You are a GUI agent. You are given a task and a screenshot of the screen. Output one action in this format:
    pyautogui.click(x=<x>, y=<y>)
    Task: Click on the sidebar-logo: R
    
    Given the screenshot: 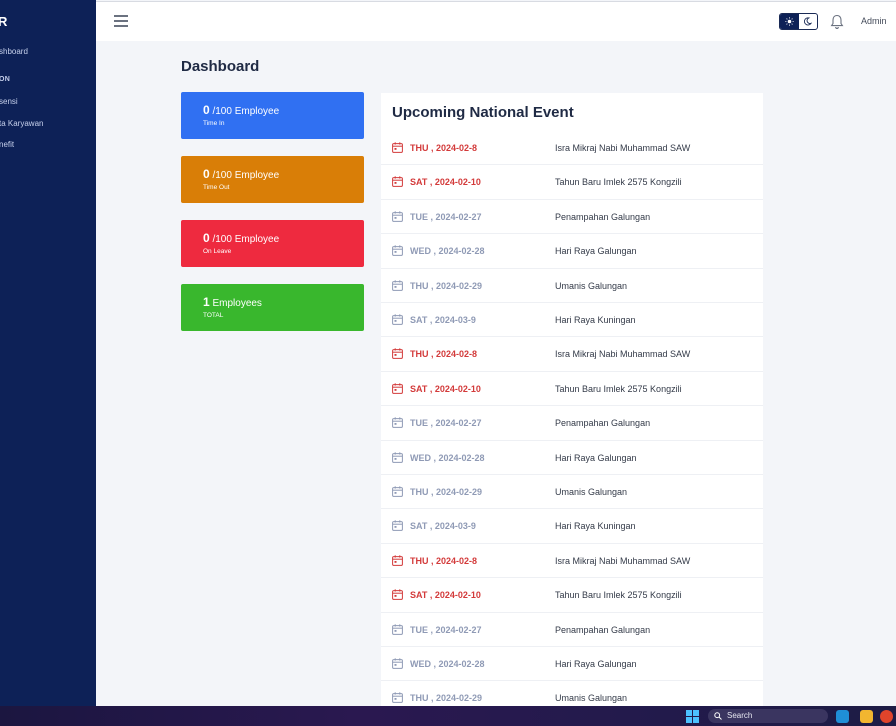 What is the action you would take?
    pyautogui.click(x=4, y=21)
    